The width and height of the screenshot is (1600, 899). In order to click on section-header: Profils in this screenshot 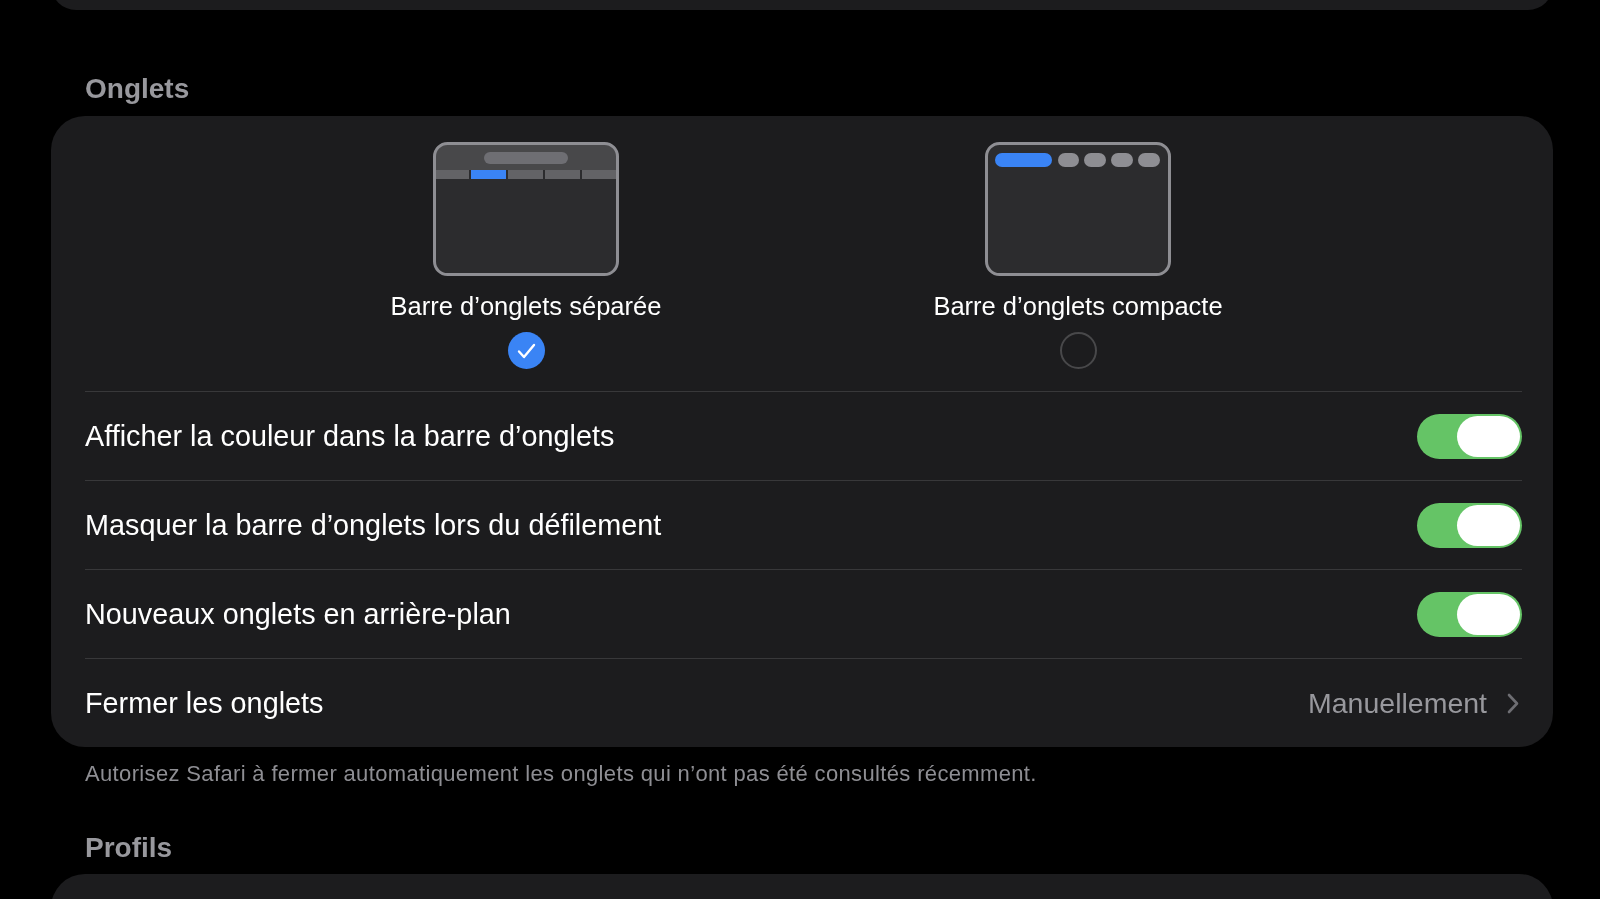, I will do `click(129, 848)`.